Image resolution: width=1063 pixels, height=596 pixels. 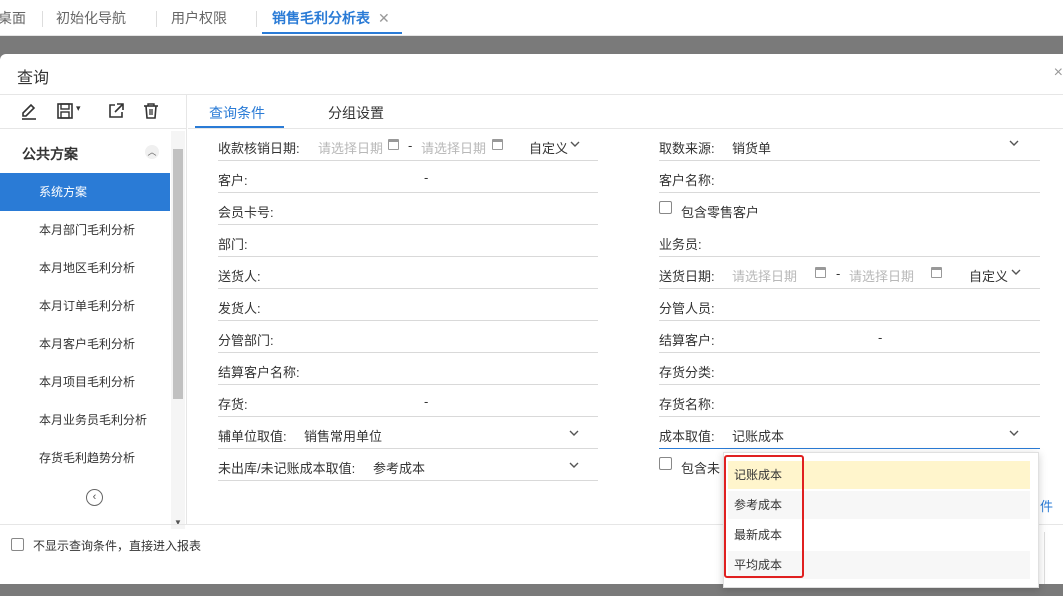 What do you see at coordinates (849, 401) in the screenshot?
I see `inventory-name-field: 存货名称:` at bounding box center [849, 401].